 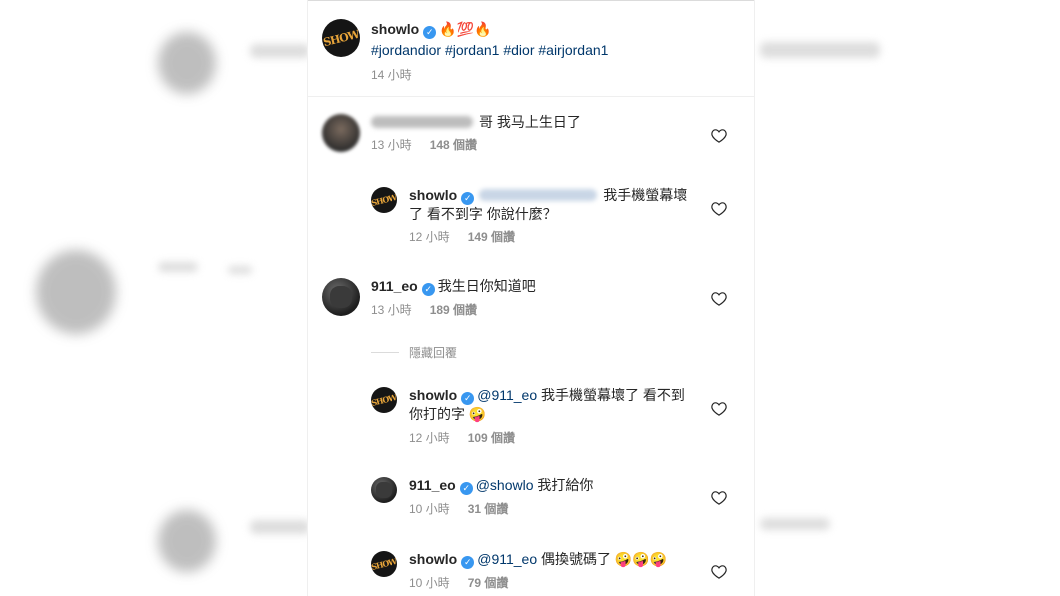 I want to click on emoji: 🤪🤪🤪, so click(x=641, y=560).